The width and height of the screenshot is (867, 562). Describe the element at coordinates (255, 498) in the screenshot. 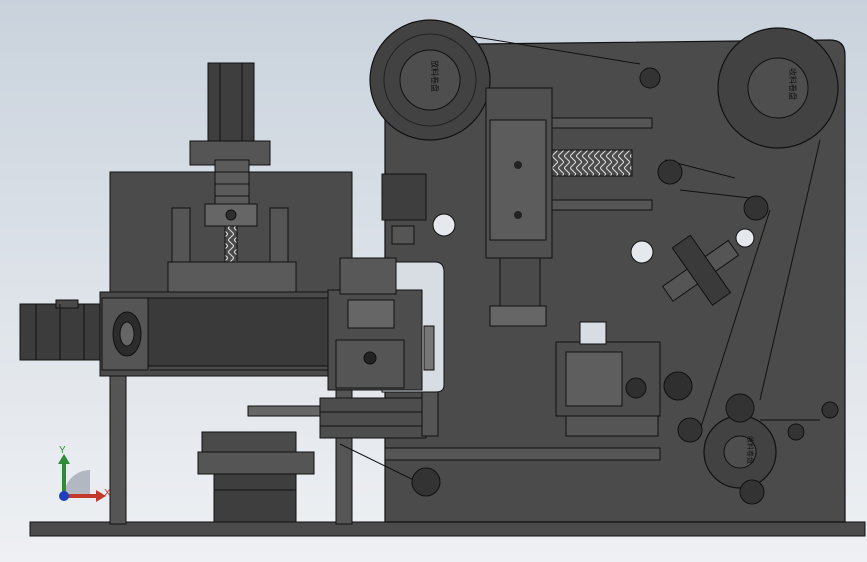

I see `rotary-motor` at that location.